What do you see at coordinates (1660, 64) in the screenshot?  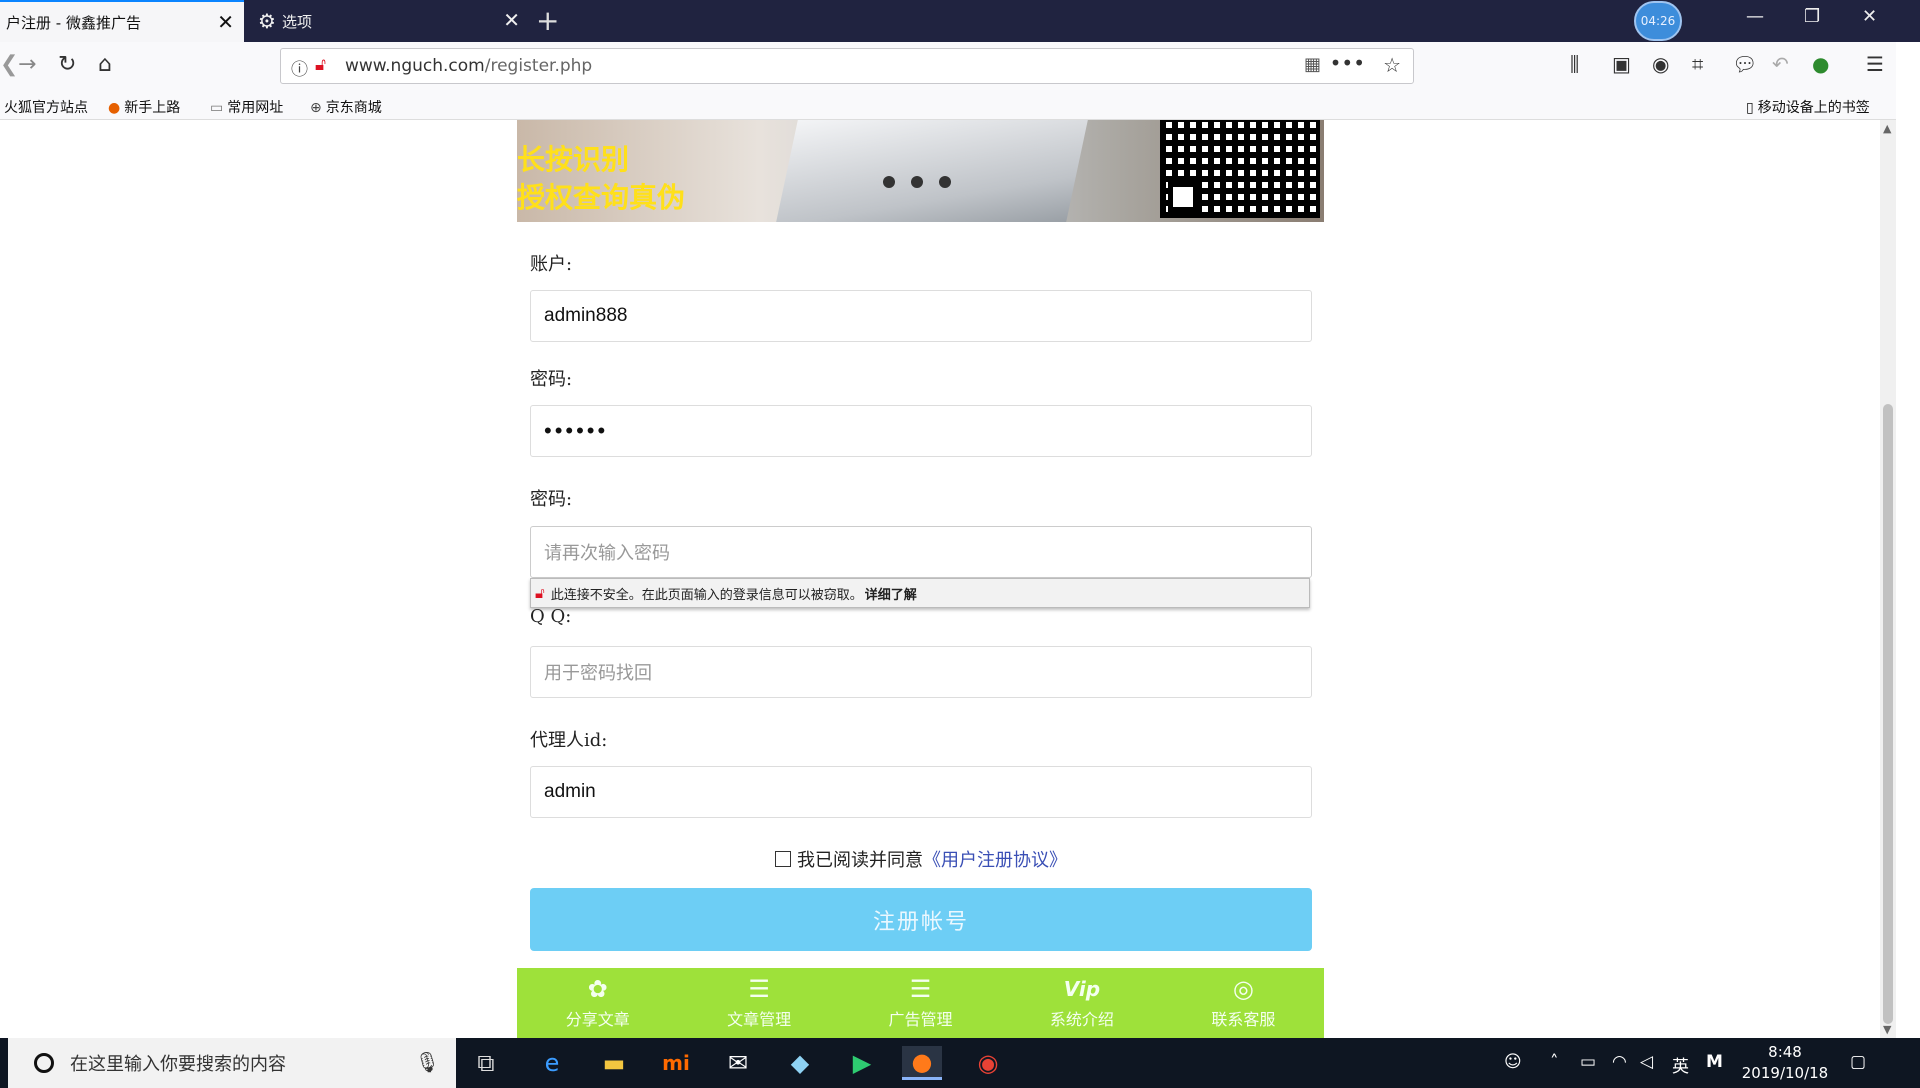 I see `account-icon: ◉` at bounding box center [1660, 64].